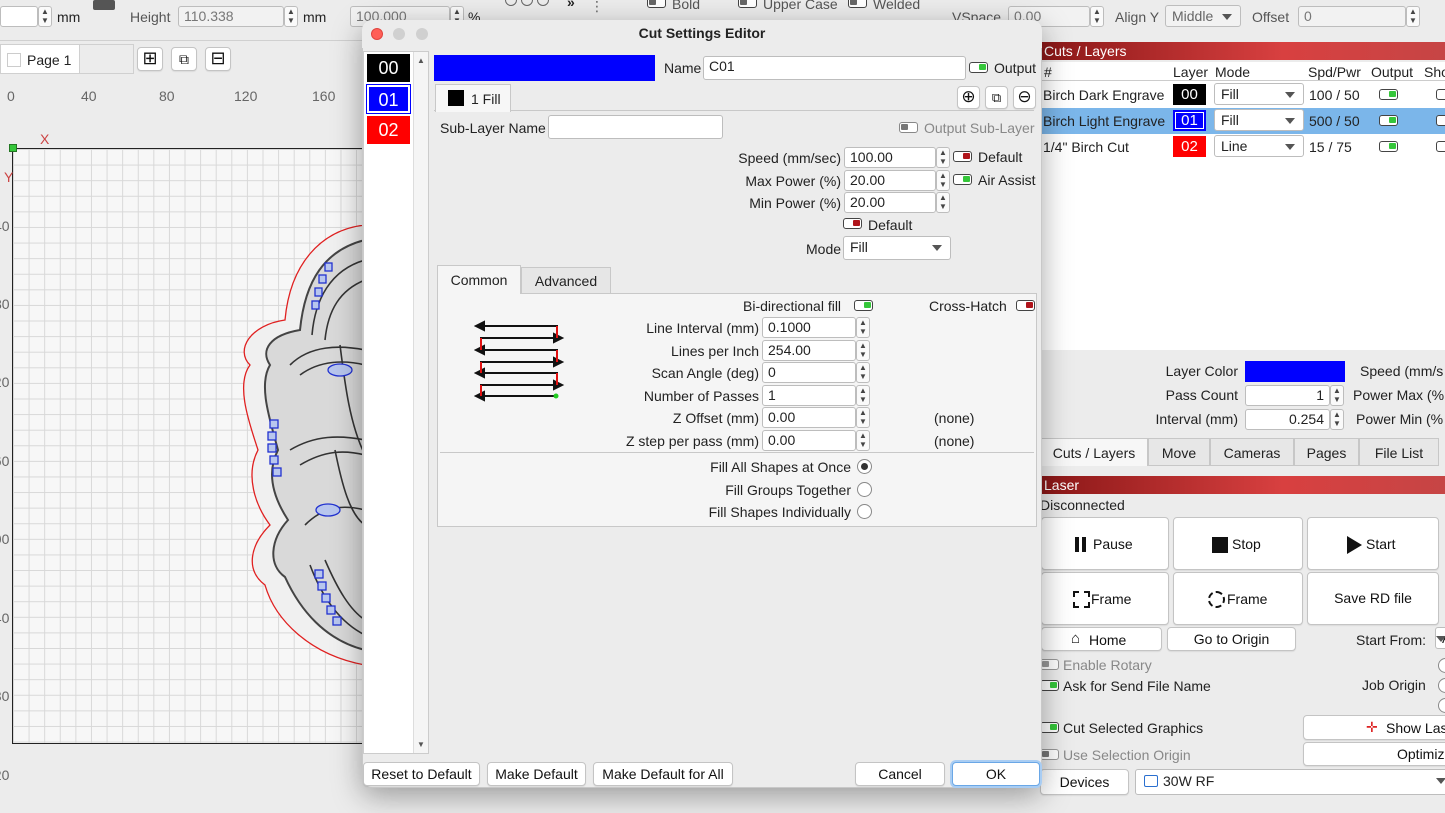  Describe the element at coordinates (1049, 754) in the screenshot. I see `use-selection-toggle` at that location.